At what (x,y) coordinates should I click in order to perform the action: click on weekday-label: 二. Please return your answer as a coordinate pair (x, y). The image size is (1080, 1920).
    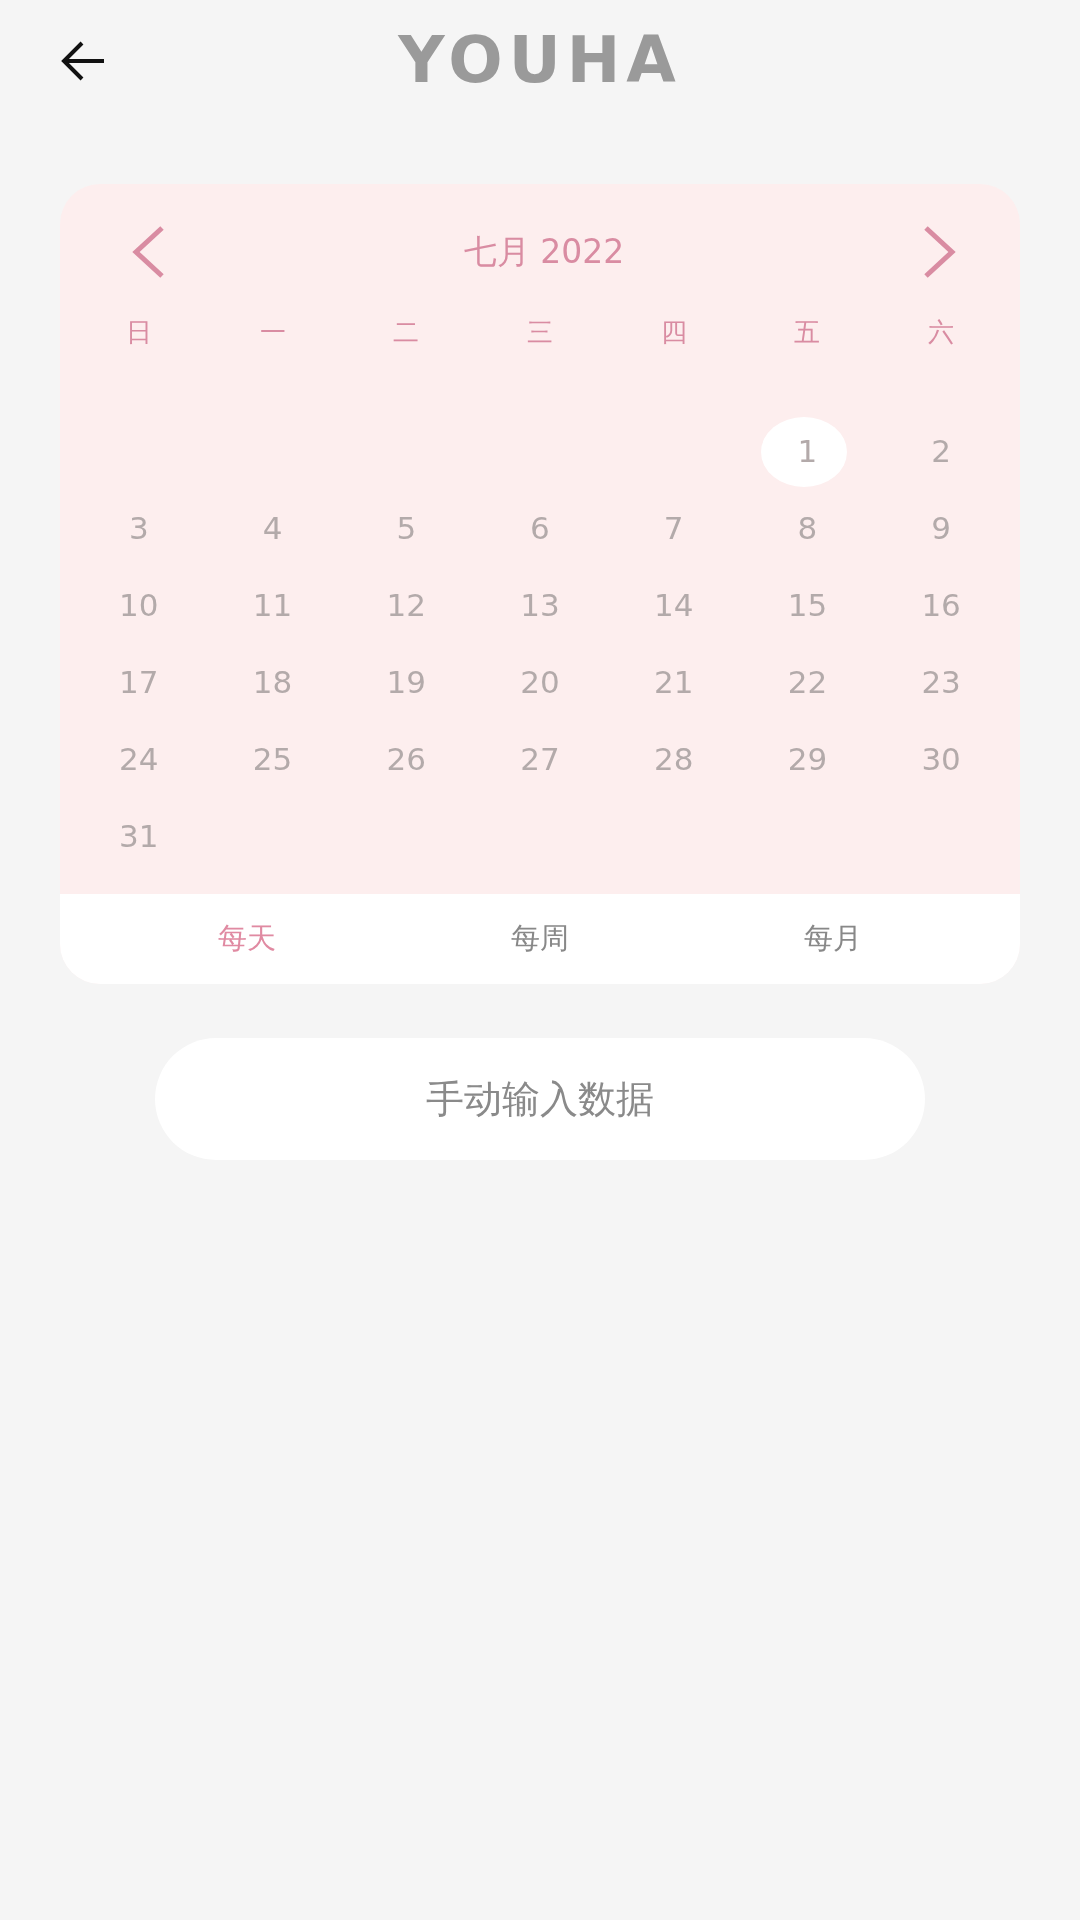
    Looking at the image, I should click on (406, 332).